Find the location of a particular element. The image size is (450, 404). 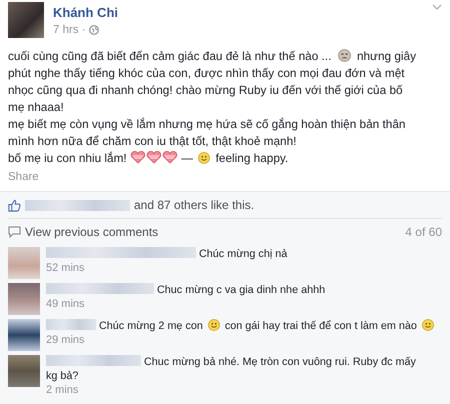

author-name: Khánh Chi is located at coordinates (85, 12).